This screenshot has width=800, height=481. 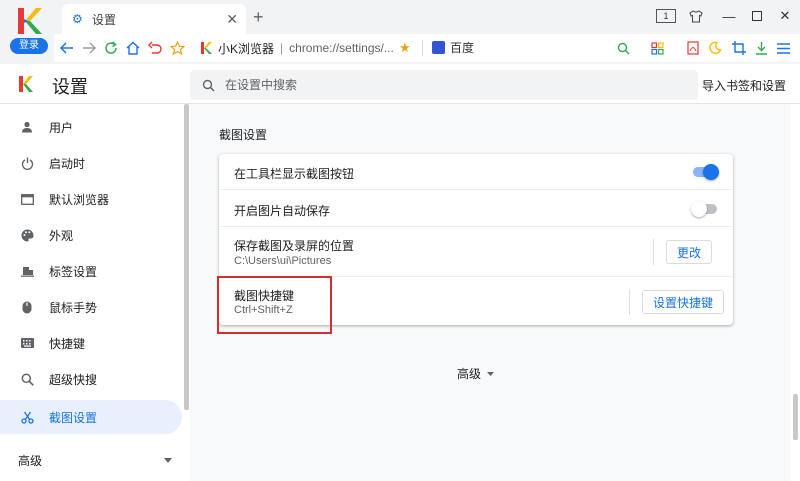 What do you see at coordinates (30, 461) in the screenshot?
I see `sidebar-advanced-label: 高级` at bounding box center [30, 461].